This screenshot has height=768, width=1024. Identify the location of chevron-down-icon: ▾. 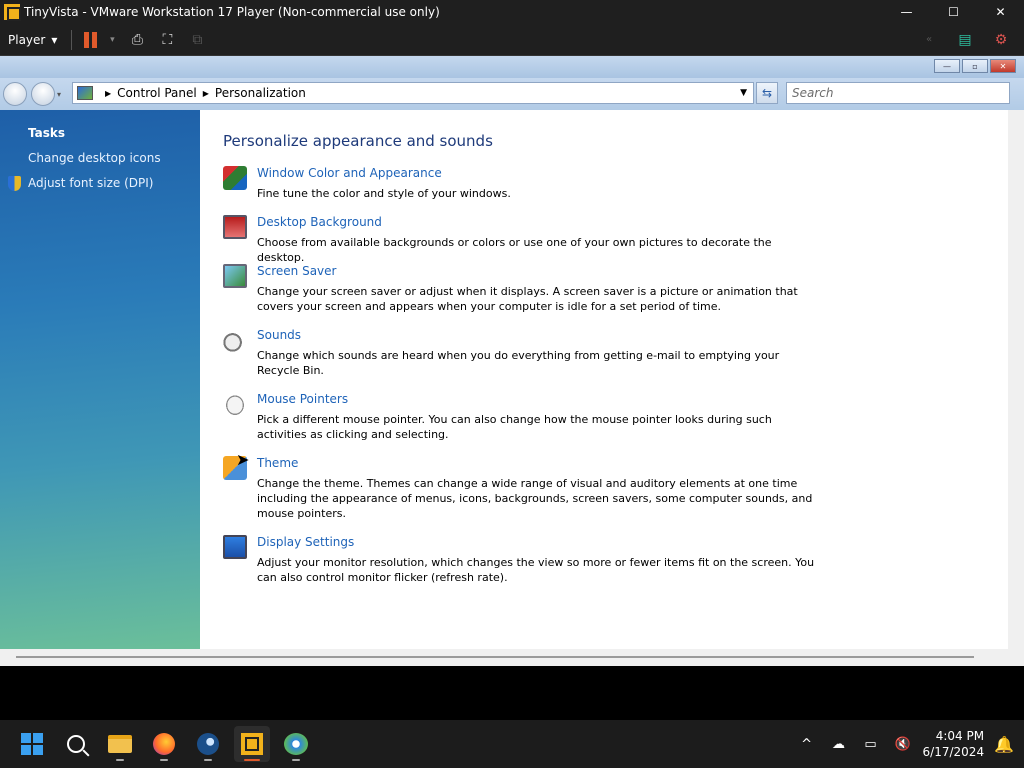
(54, 39).